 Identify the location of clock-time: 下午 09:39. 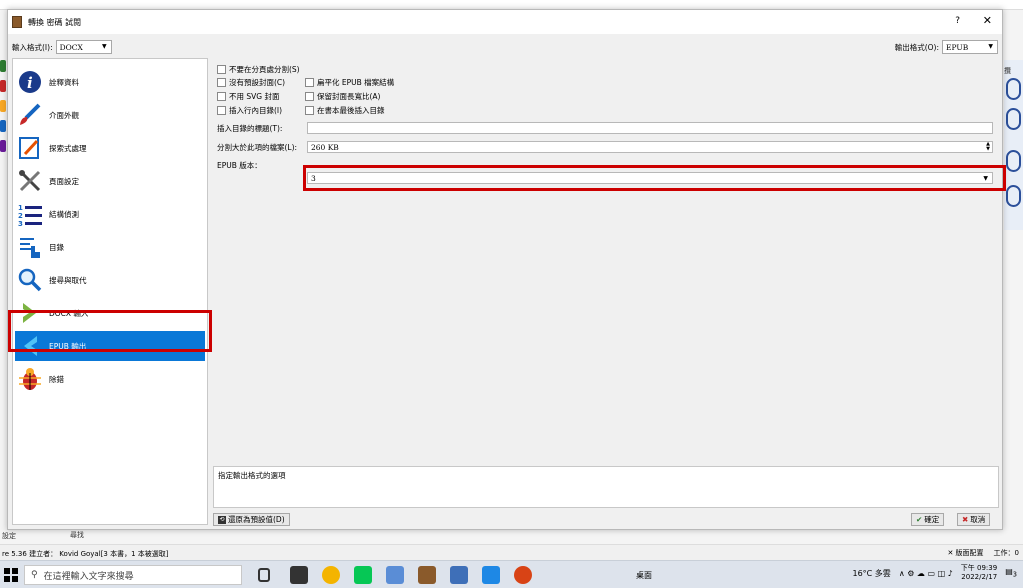
(979, 568).